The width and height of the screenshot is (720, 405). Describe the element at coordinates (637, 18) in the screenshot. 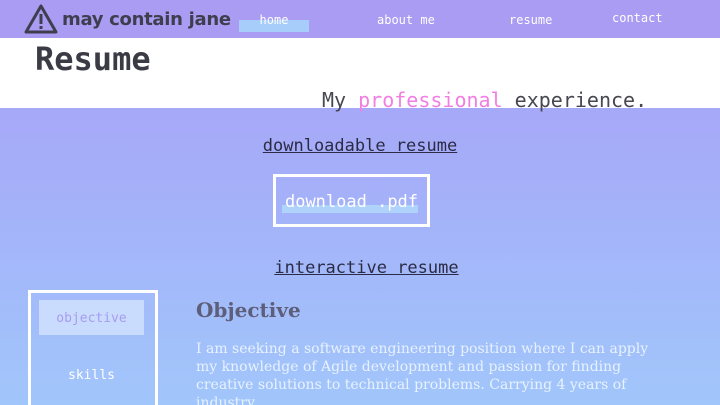

I see `nav-contact-link: contact` at that location.